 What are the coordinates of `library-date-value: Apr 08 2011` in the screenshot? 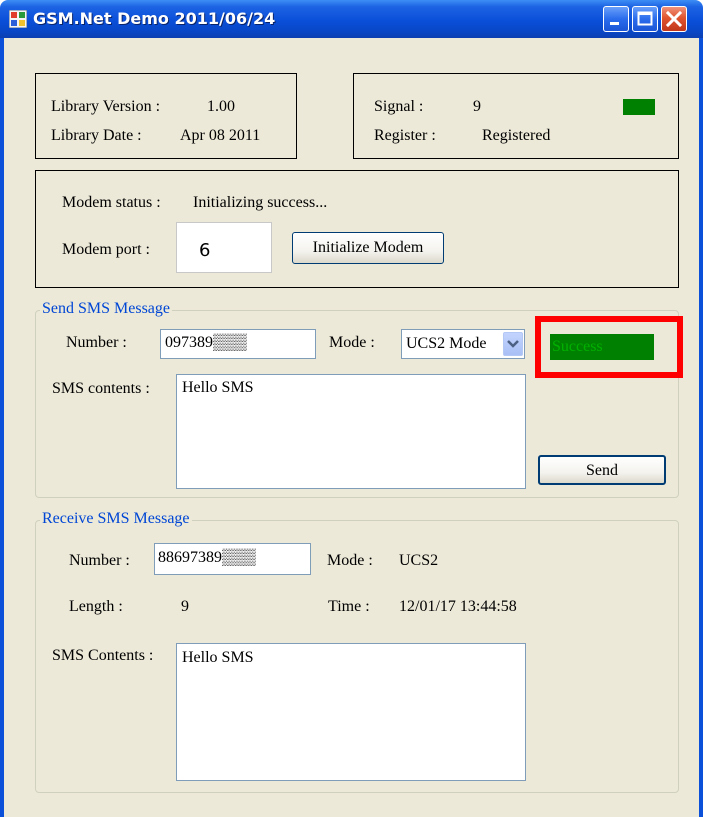 It's located at (220, 135).